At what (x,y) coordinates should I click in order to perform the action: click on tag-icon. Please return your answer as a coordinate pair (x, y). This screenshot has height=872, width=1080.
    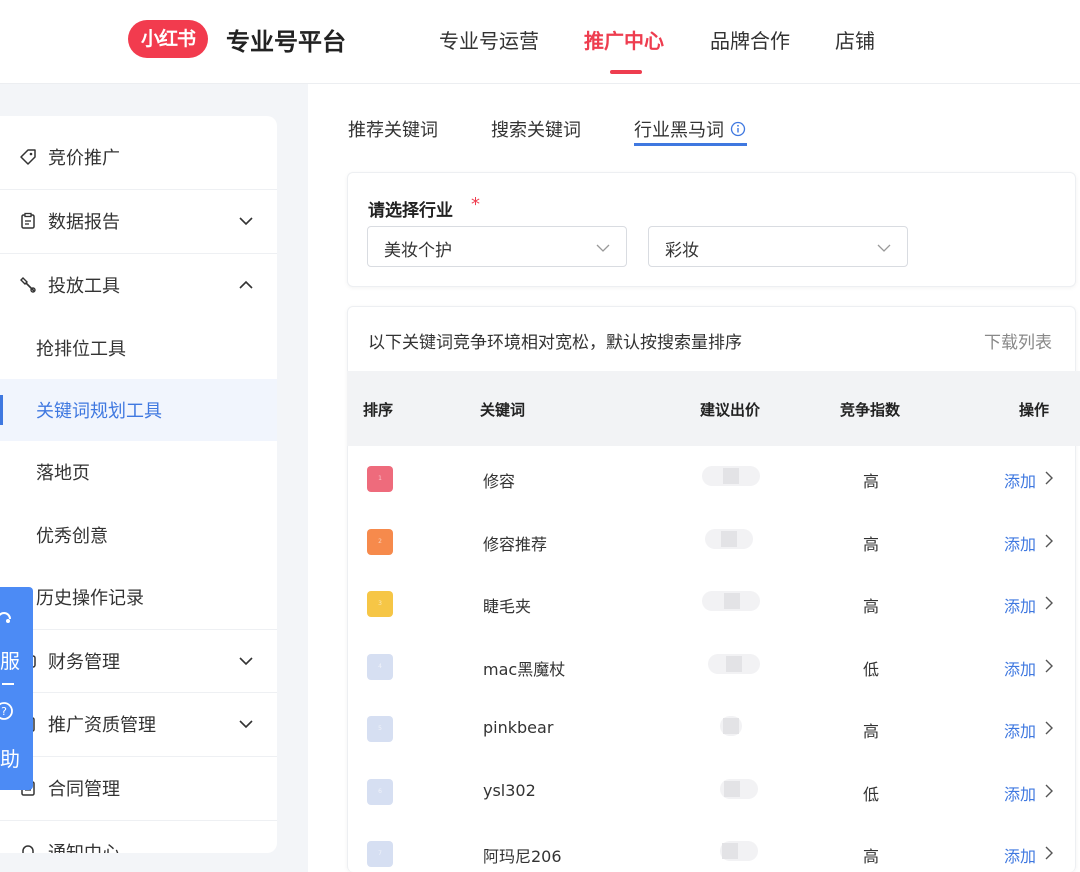
    Looking at the image, I should click on (28, 157).